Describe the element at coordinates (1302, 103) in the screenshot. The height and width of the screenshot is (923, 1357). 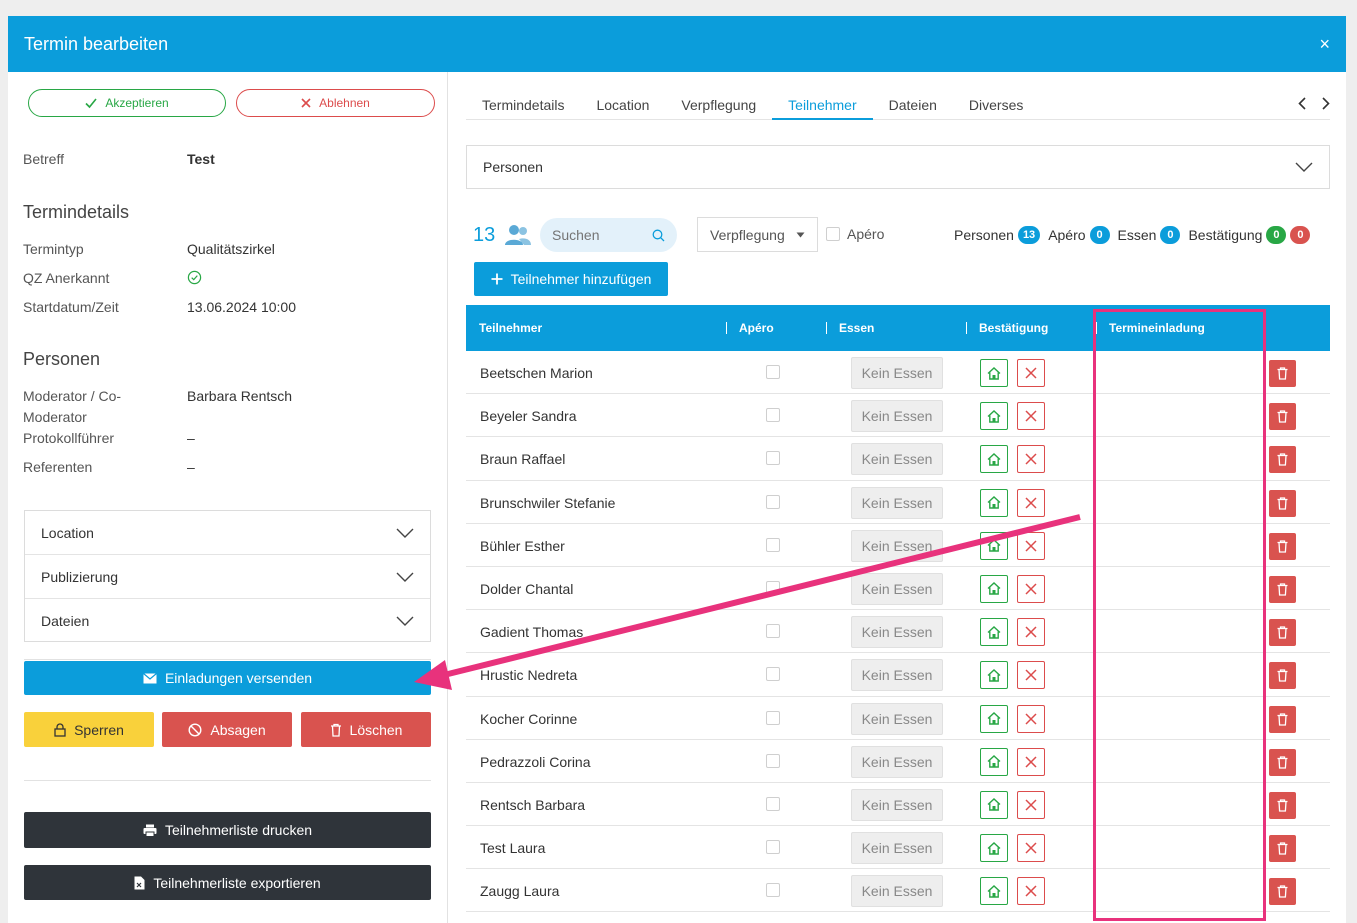
I see `chevron-left-icon` at that location.